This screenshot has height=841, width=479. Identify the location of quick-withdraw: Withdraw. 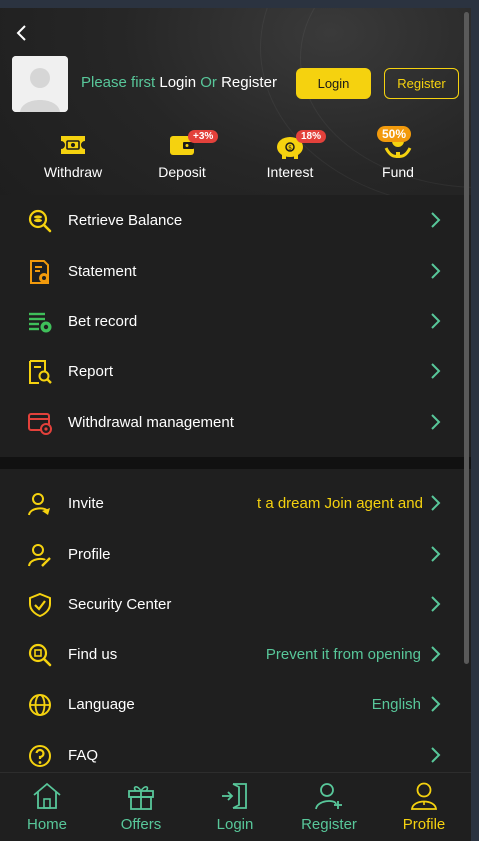
(73, 160).